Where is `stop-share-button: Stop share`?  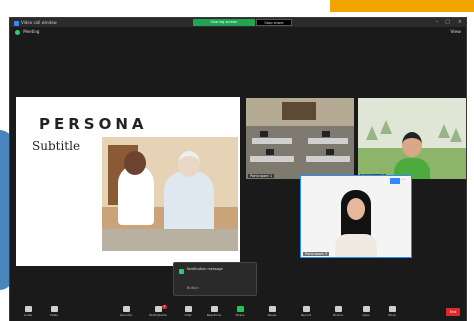
stop-share-button: Stop share is located at coordinates (274, 22).